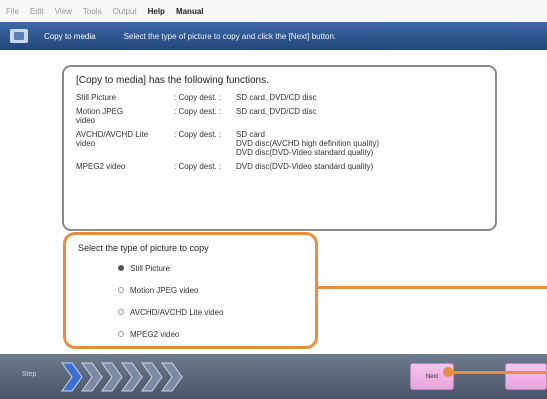 This screenshot has height=399, width=547. I want to click on picture-type-option: MPEG2 video, so click(190, 334).